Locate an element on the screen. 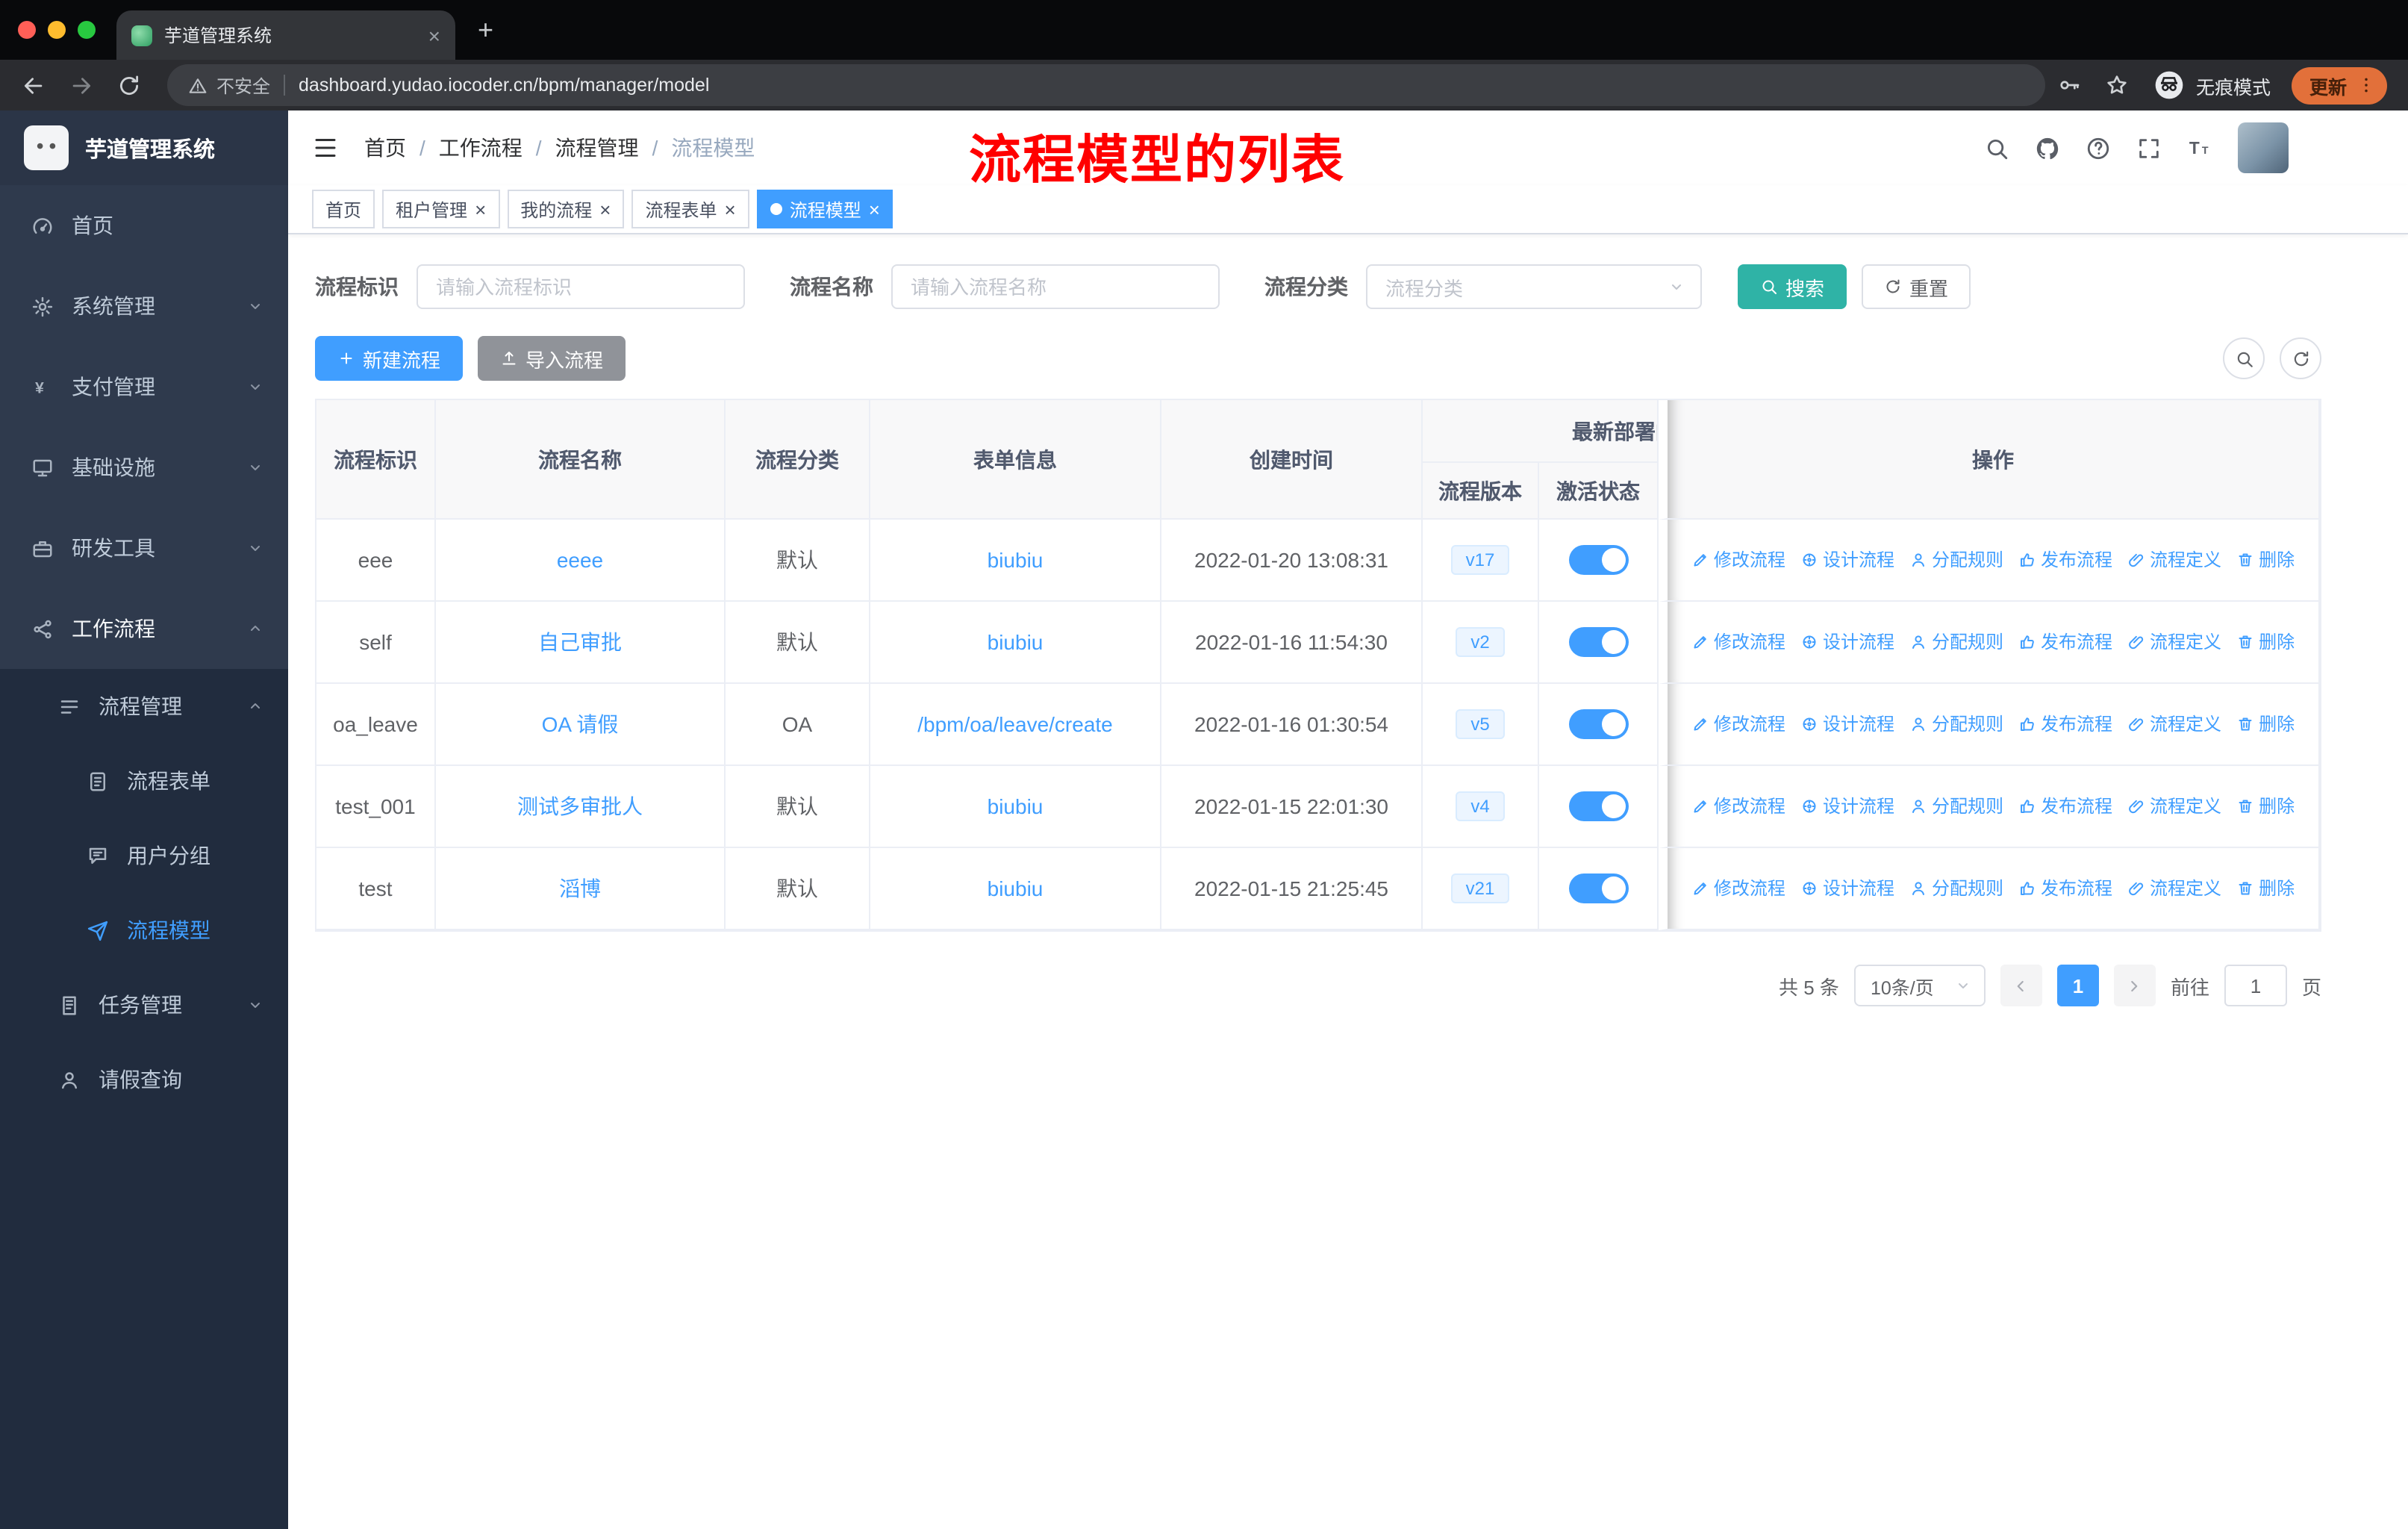  github-icon is located at coordinates (2047, 148).